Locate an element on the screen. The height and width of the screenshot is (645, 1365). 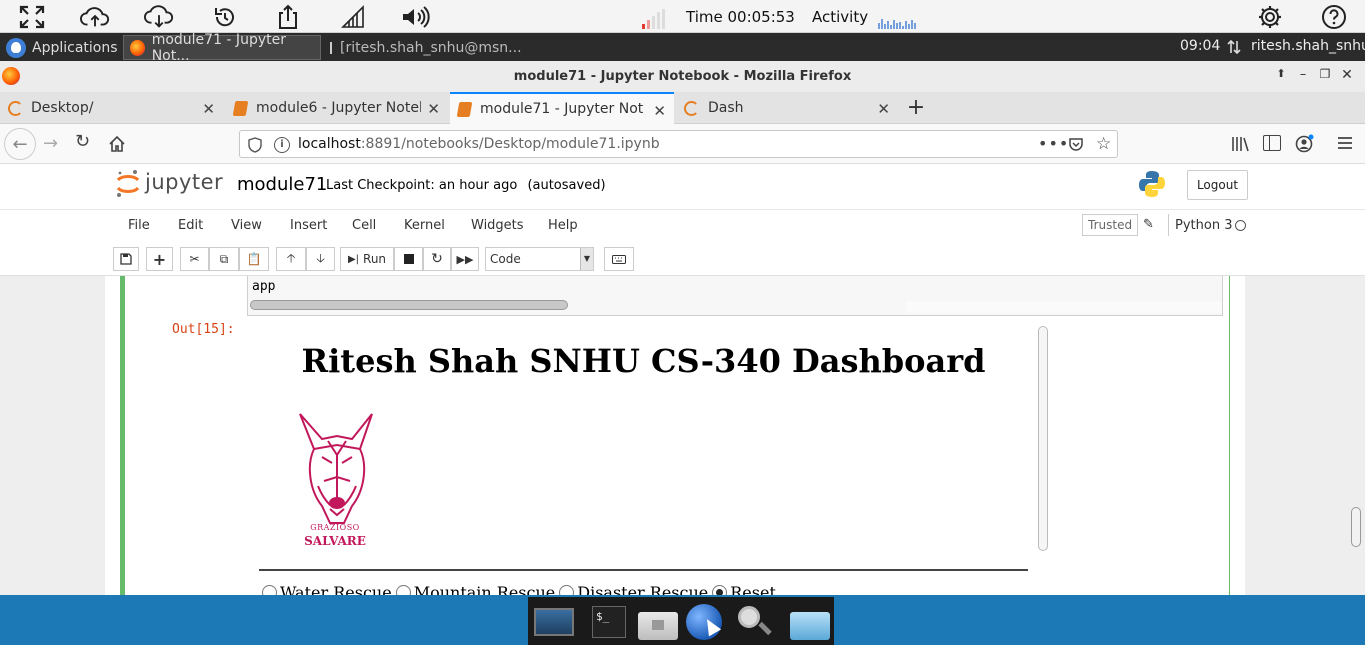
tab-module6: module6 - Jupyter Noteb ✕ is located at coordinates (337, 108).